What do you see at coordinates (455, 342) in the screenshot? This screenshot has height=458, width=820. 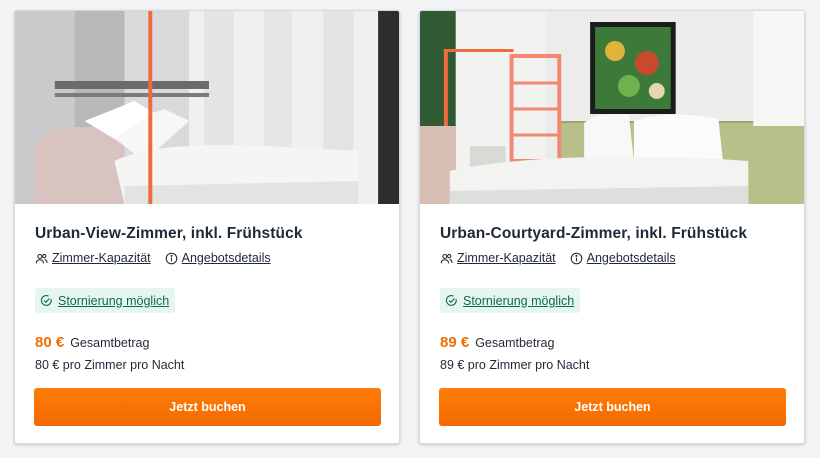 I see `price-amount: 89 €` at bounding box center [455, 342].